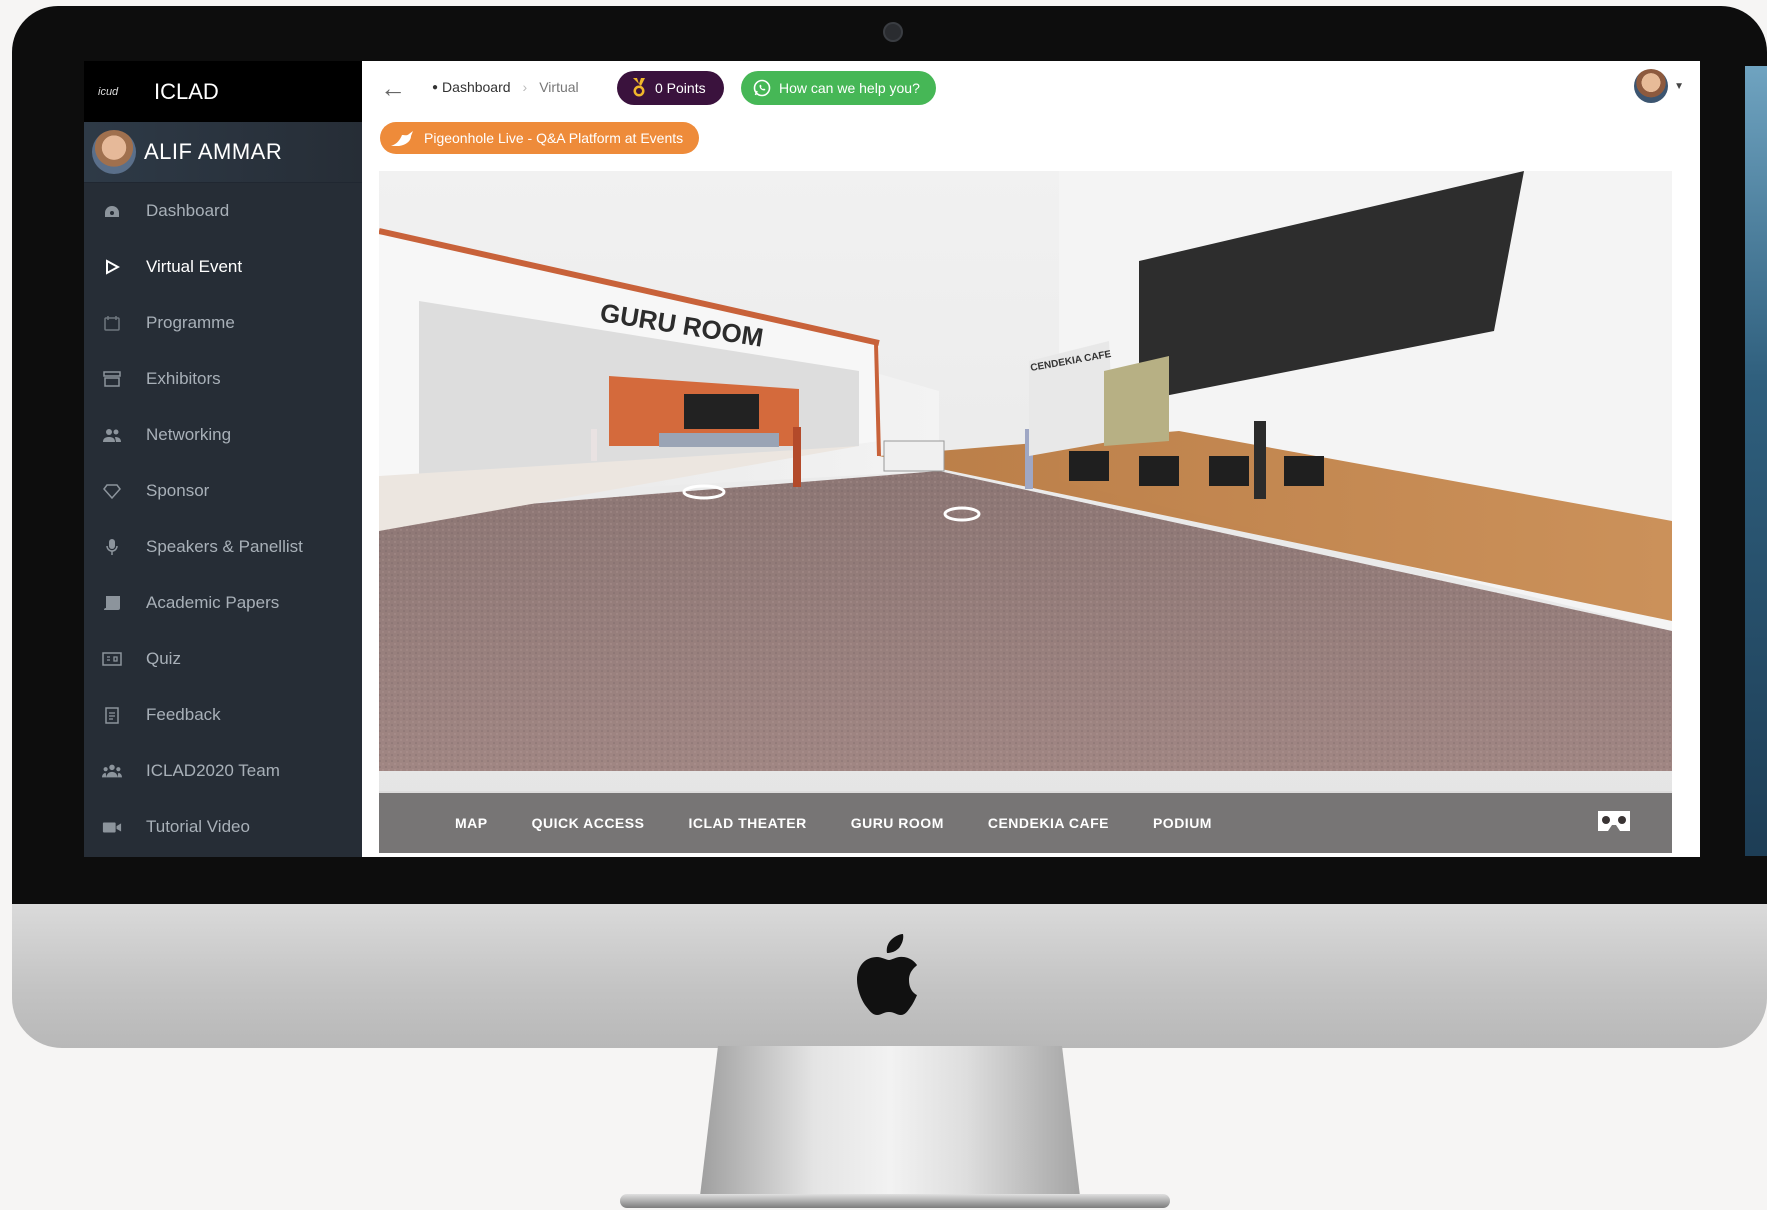 This screenshot has width=1767, height=1210. Describe the element at coordinates (588, 823) in the screenshot. I see `tour-link-quick-access: QUICK ACCESS` at that location.